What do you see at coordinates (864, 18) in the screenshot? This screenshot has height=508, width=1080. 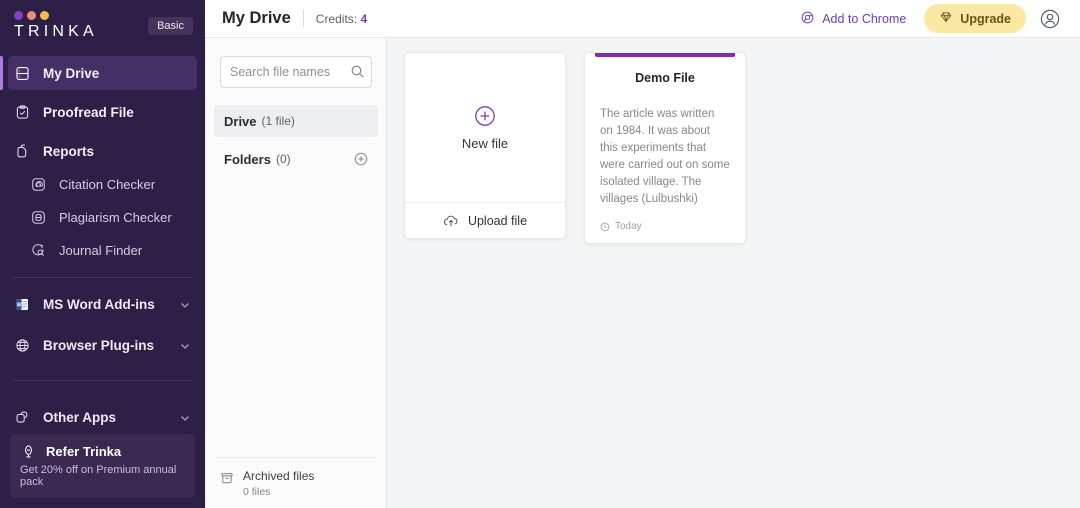 I see `add-to-chrome-label: Add to Chrome` at bounding box center [864, 18].